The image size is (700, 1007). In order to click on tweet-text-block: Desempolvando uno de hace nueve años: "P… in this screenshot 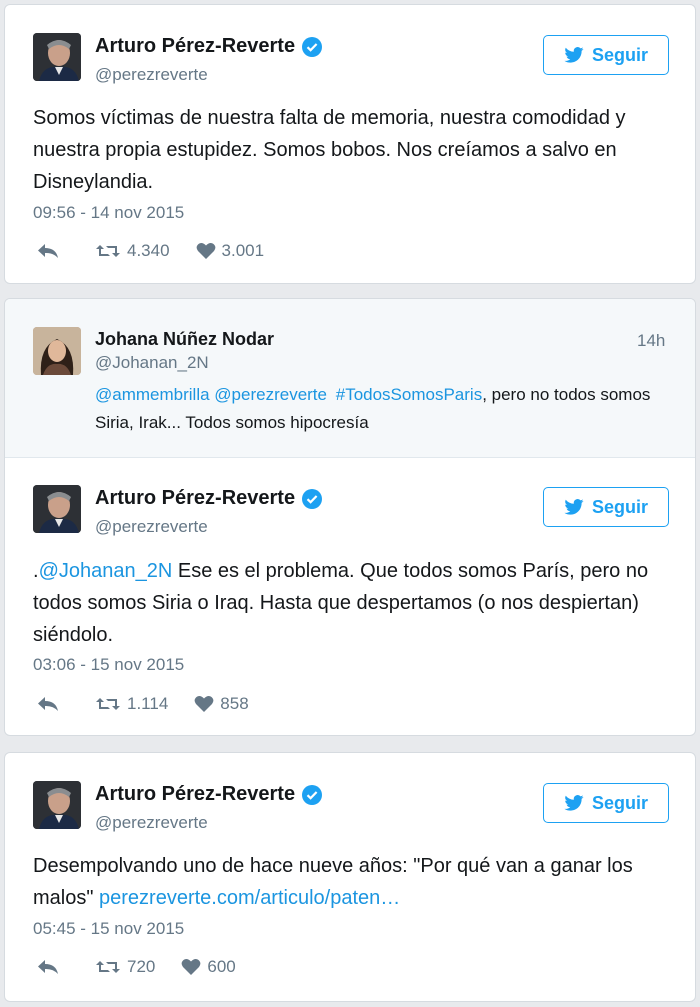, I will do `click(358, 882)`.